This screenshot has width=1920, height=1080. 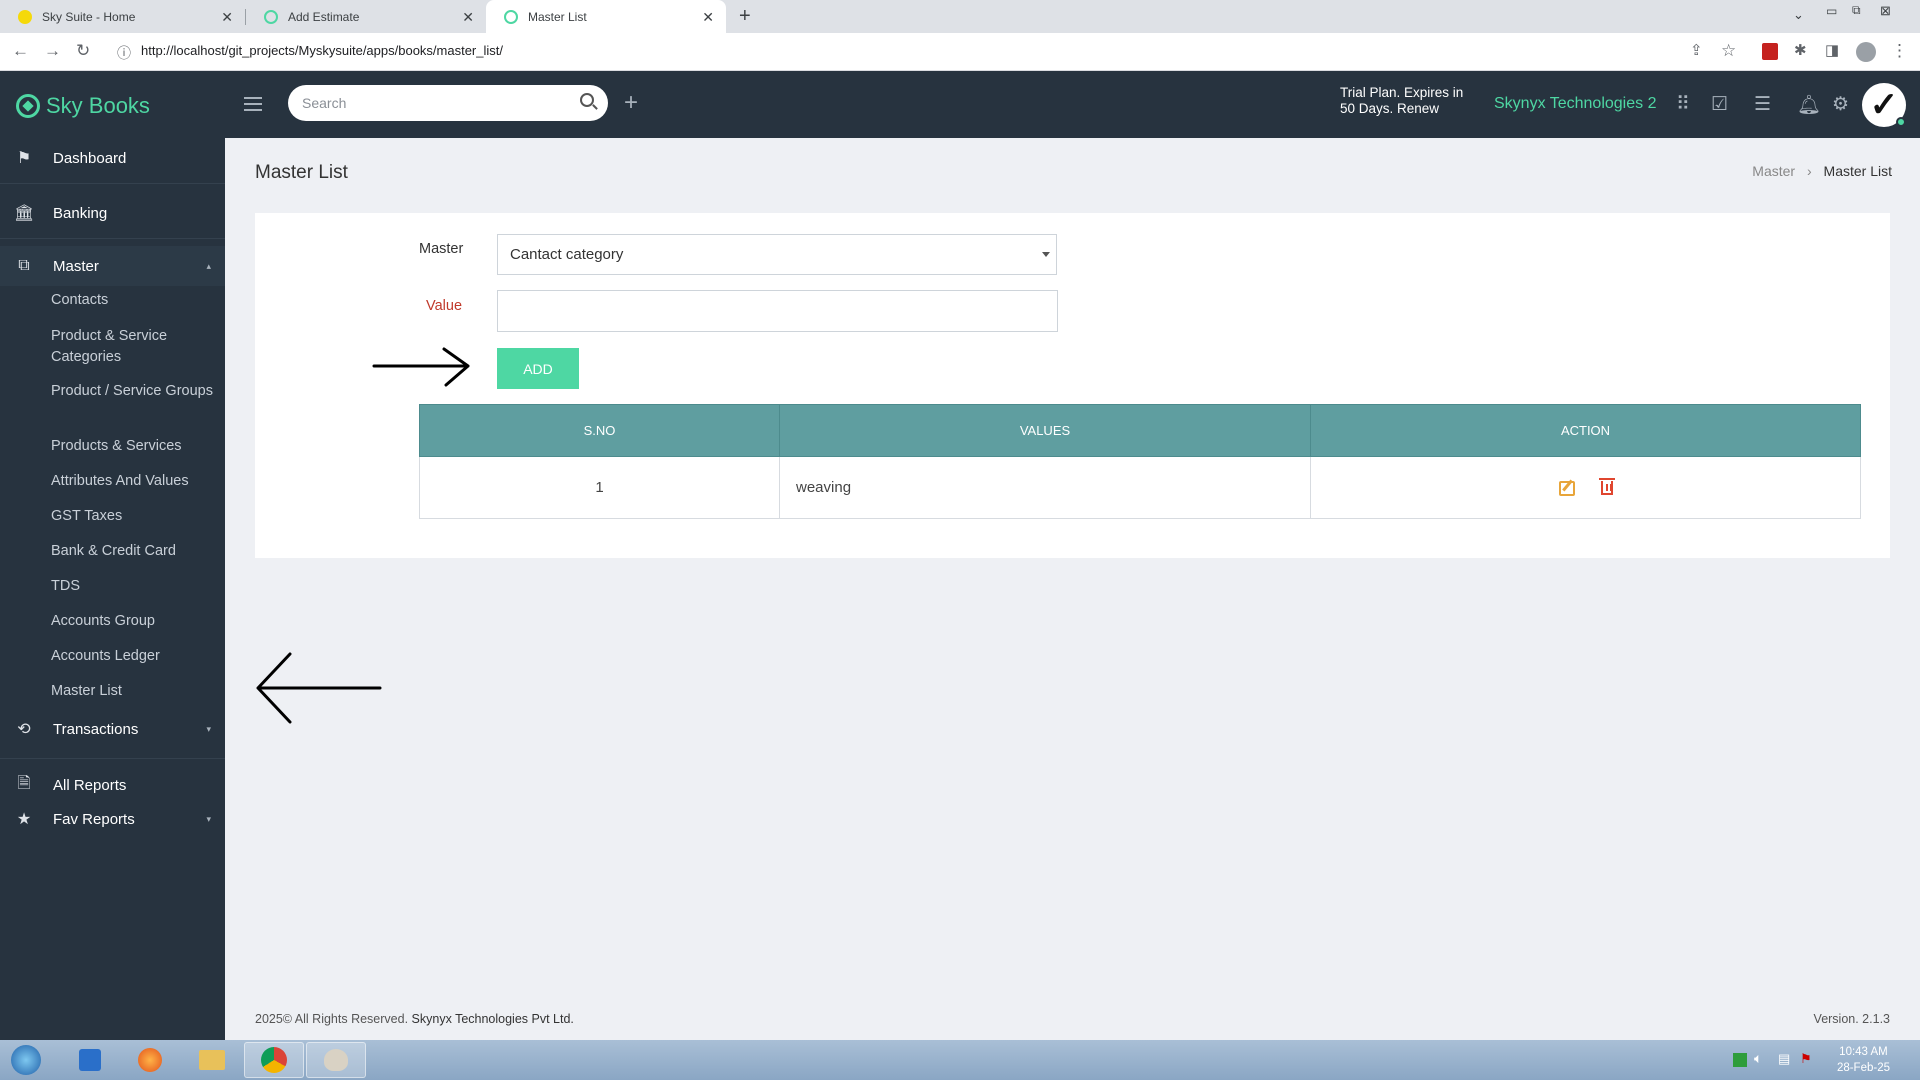 I want to click on sidebar-item-label: Master, so click(x=76, y=266).